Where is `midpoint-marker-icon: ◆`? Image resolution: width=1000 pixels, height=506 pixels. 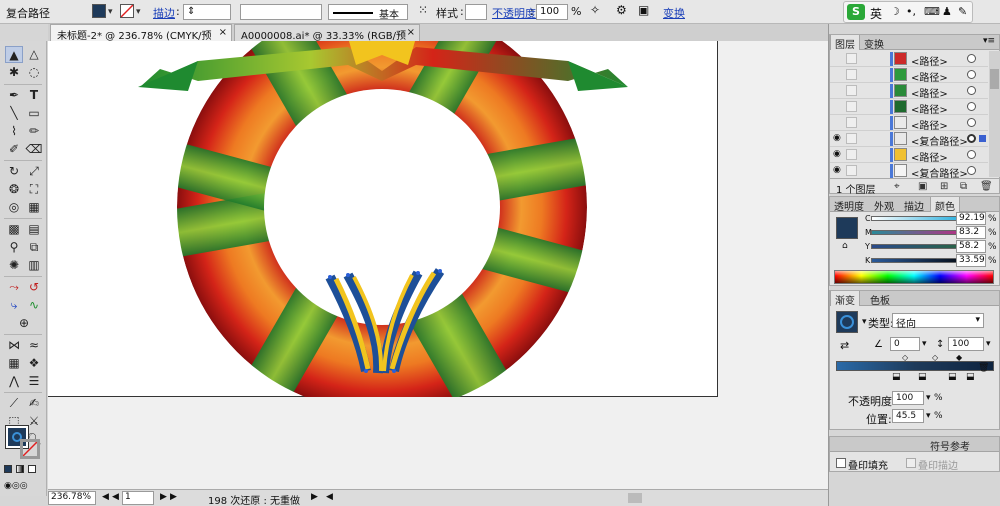
midpoint-marker-icon: ◆ is located at coordinates (959, 357).